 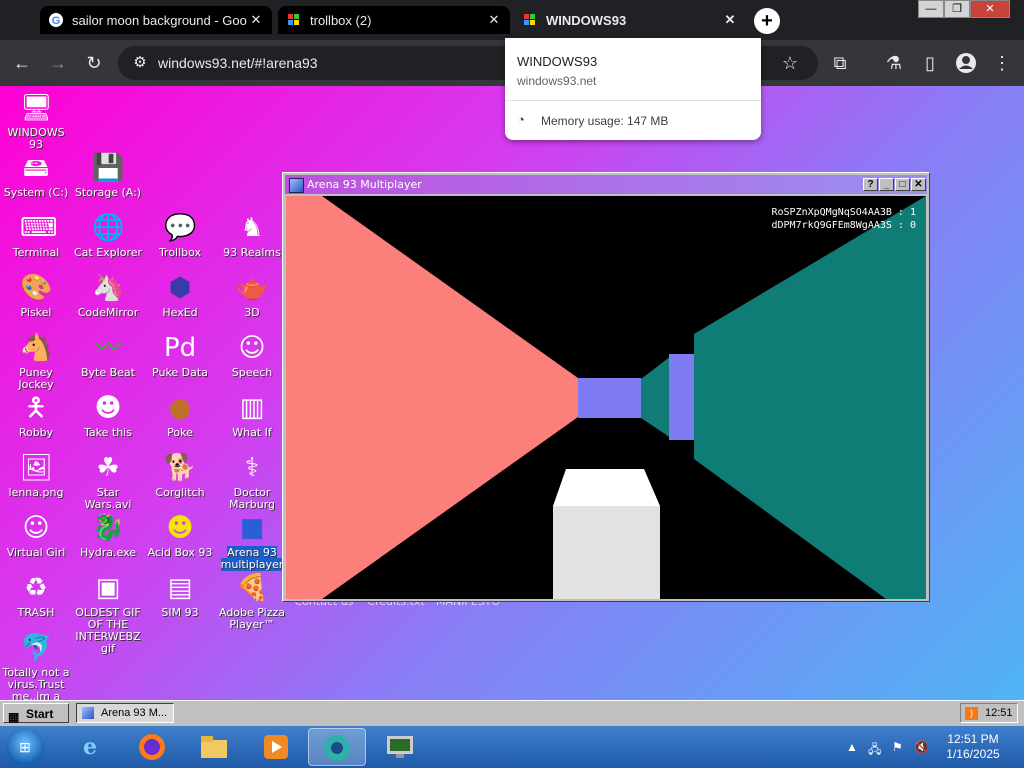 I want to click on forward-arrow-icon: →, so click(x=58, y=63).